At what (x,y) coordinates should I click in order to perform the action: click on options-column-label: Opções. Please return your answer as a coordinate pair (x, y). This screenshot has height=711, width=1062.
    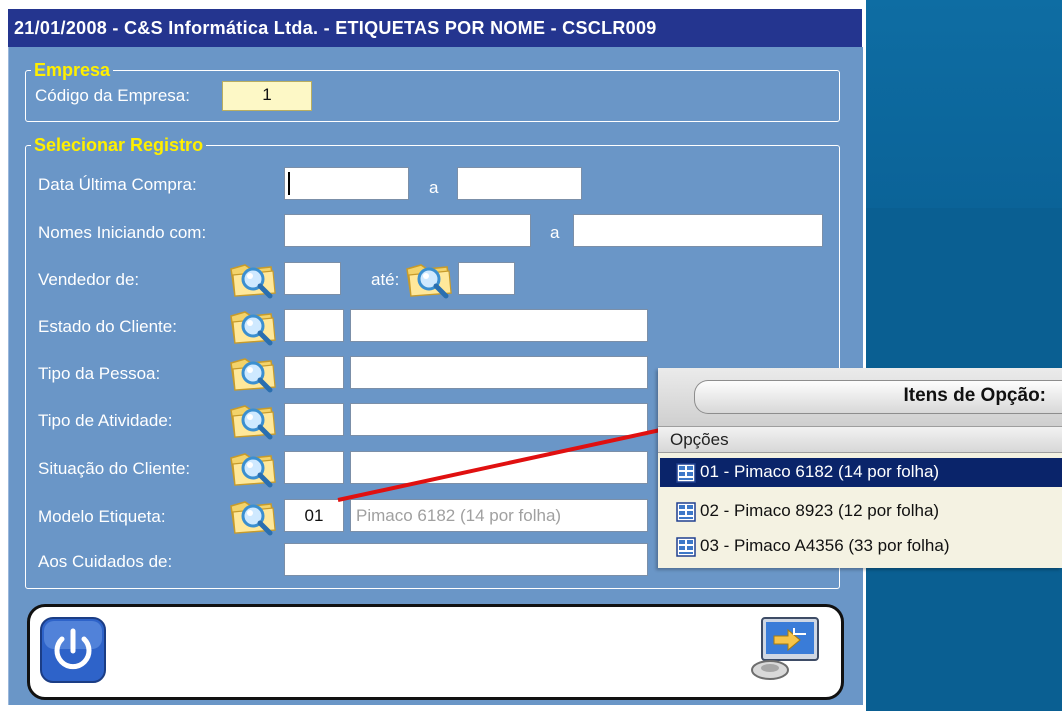
    Looking at the image, I should click on (699, 439).